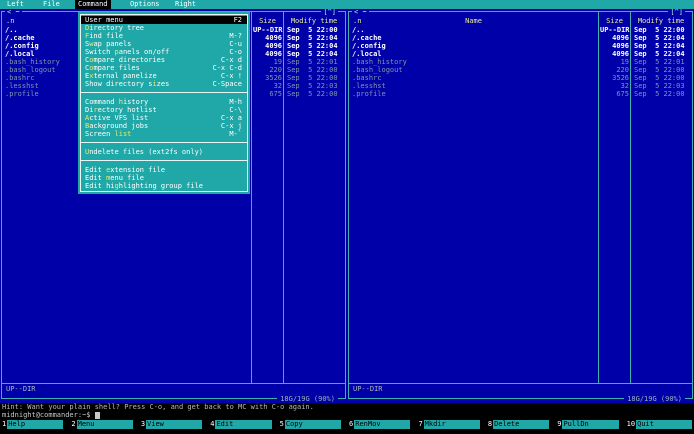 The width and height of the screenshot is (694, 434). What do you see at coordinates (17, 12) in the screenshot?
I see `left-panel-path: ~` at bounding box center [17, 12].